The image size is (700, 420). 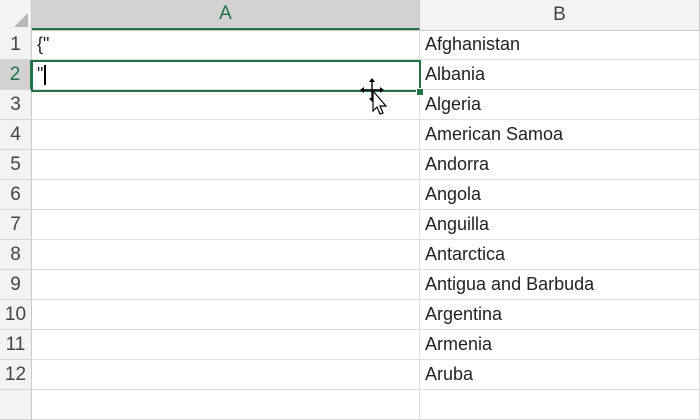 I want to click on row-header-11: 11, so click(x=16, y=345).